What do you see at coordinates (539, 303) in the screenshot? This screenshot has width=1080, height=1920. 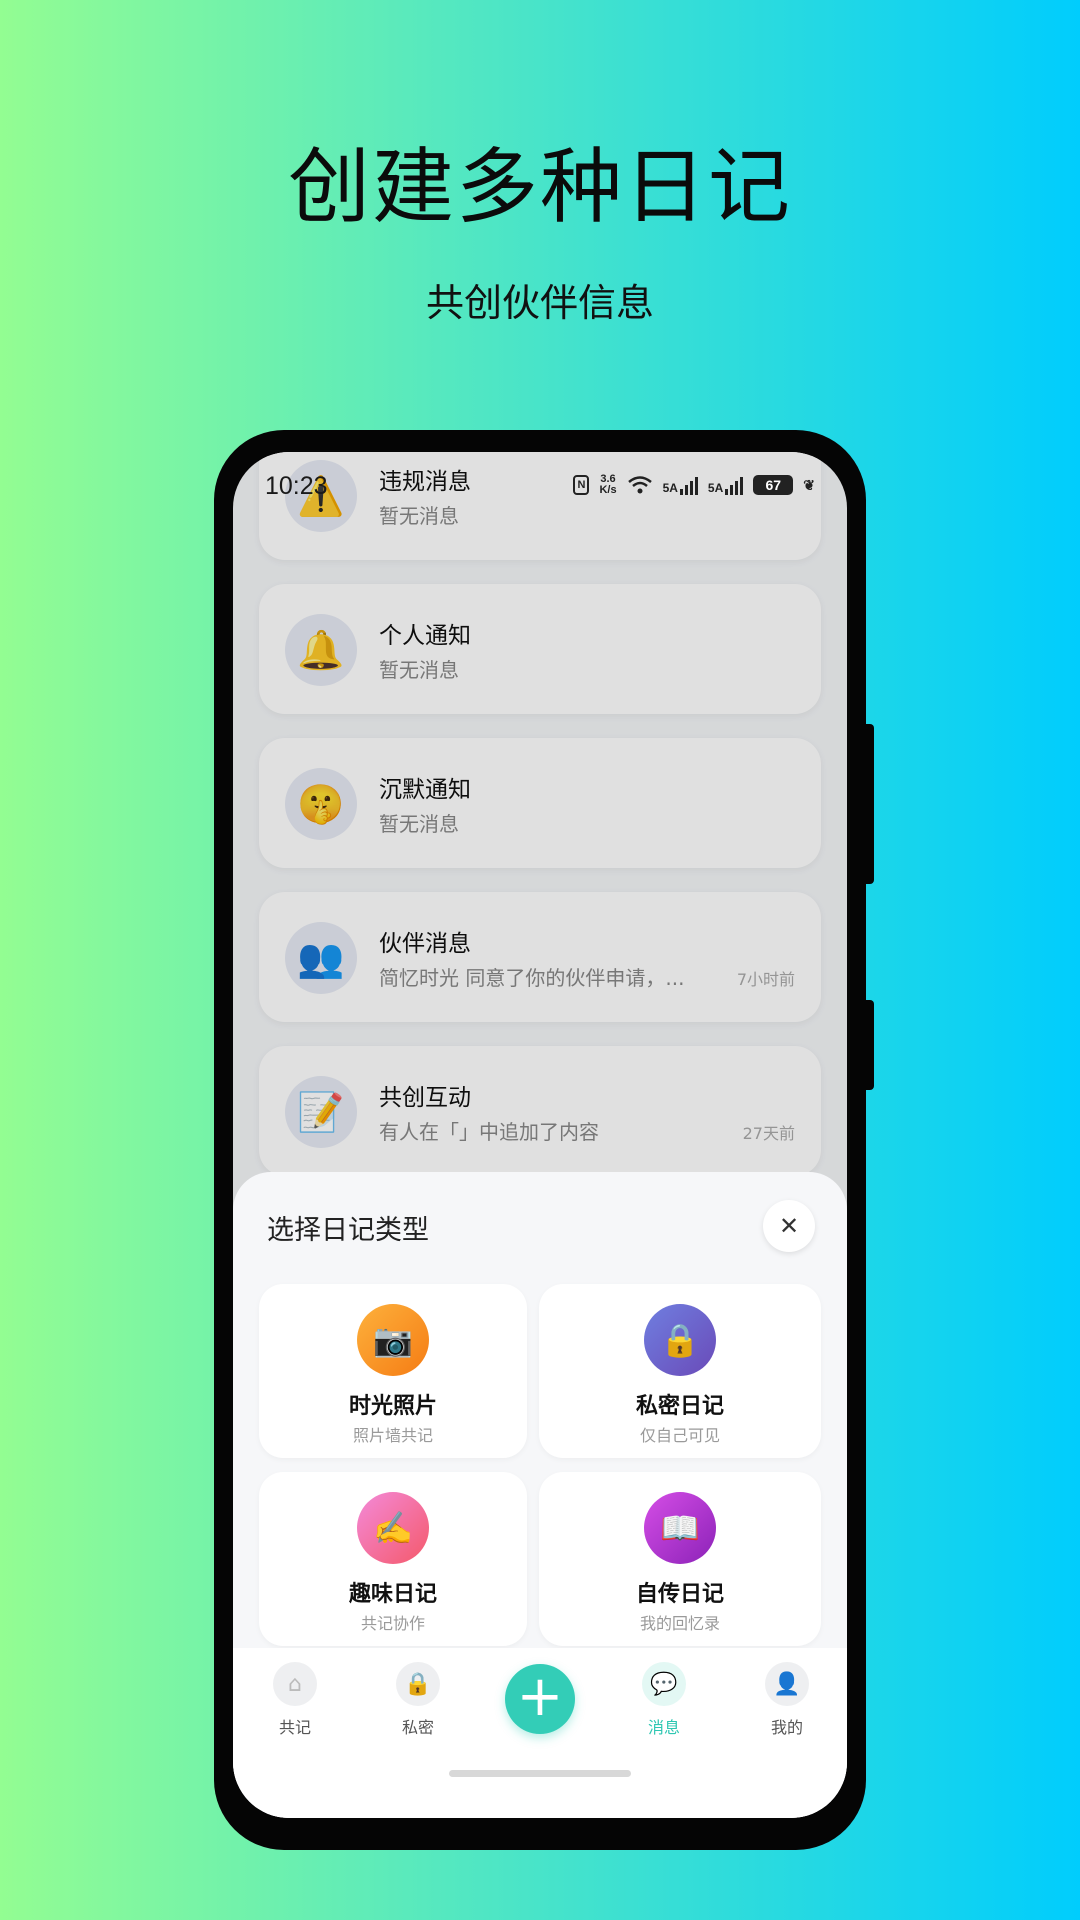 I see `promo-subtitle: 共创伙伴信息` at bounding box center [539, 303].